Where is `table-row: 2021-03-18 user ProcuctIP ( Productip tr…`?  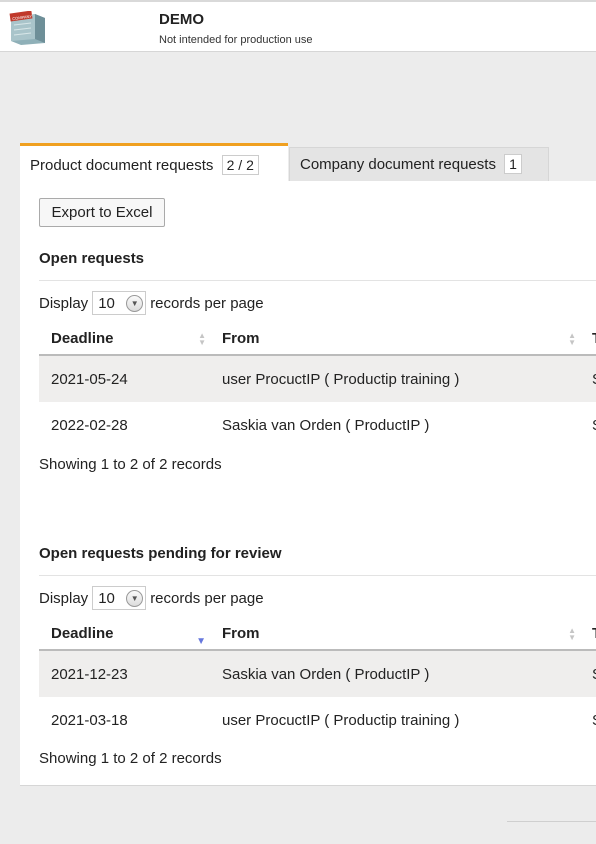
table-row: 2021-03-18 user ProcuctIP ( Productip tr… is located at coordinates (317, 720).